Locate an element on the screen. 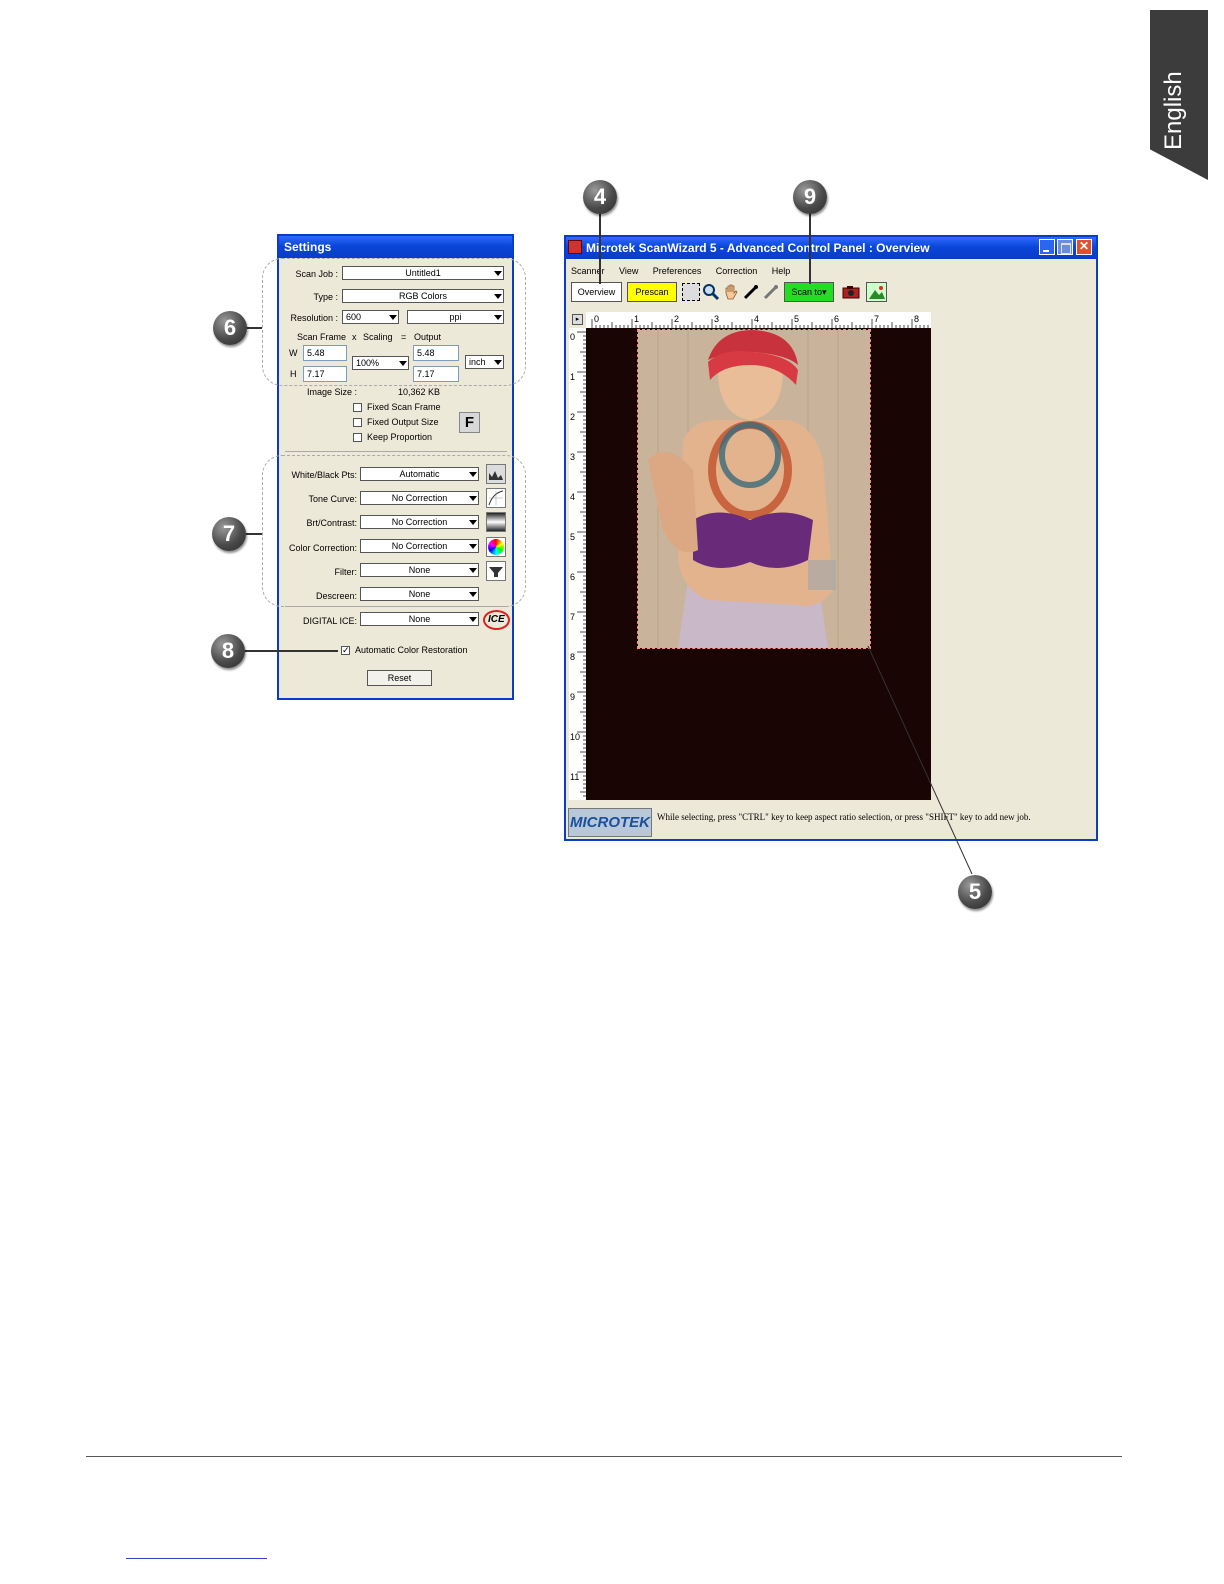 The image size is (1224, 1584). auto-color-restoration-label: Automatic Color Restoration is located at coordinates (411, 650).